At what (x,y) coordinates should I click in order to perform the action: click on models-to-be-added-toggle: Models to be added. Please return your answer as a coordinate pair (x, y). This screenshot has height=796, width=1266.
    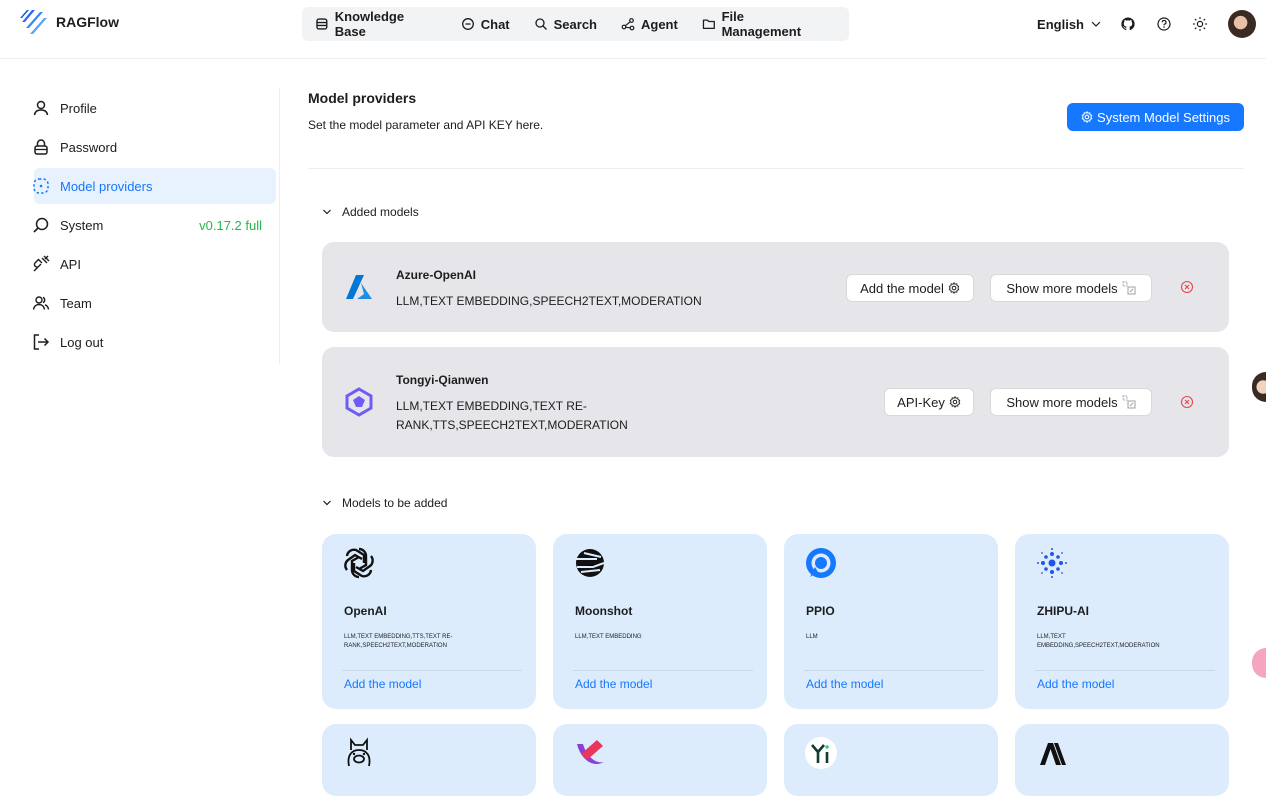
    Looking at the image, I should click on (384, 503).